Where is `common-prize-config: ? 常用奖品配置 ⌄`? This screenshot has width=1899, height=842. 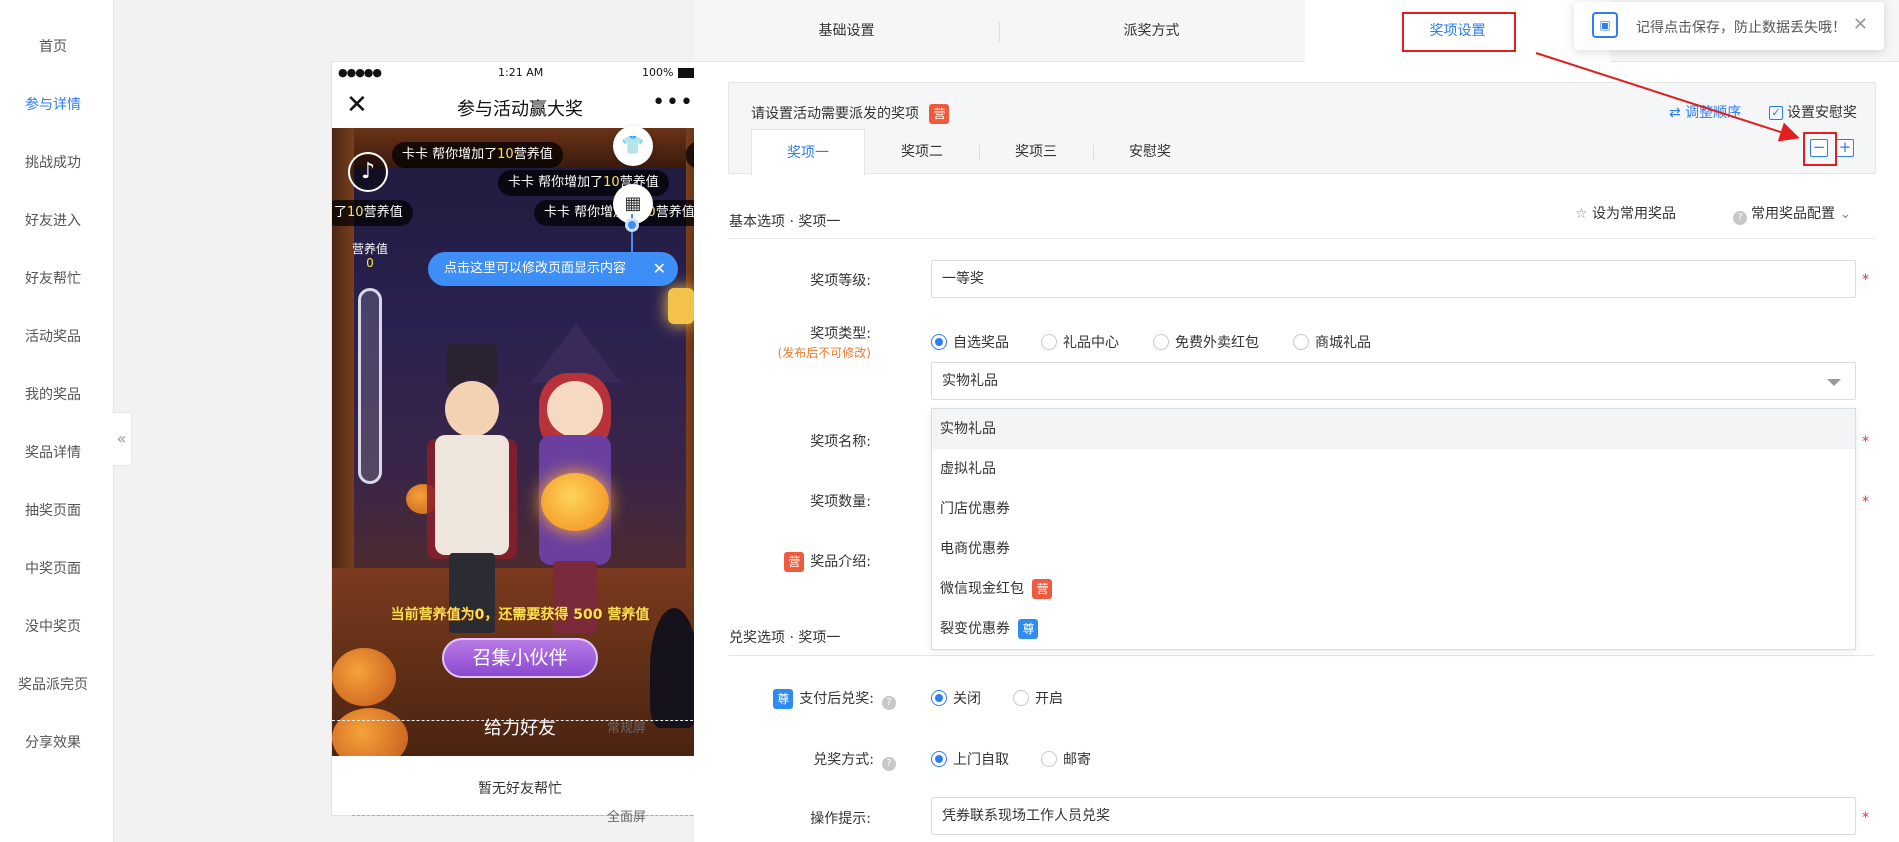
common-prize-config: ? 常用奖品配置 ⌄ is located at coordinates (1792, 214).